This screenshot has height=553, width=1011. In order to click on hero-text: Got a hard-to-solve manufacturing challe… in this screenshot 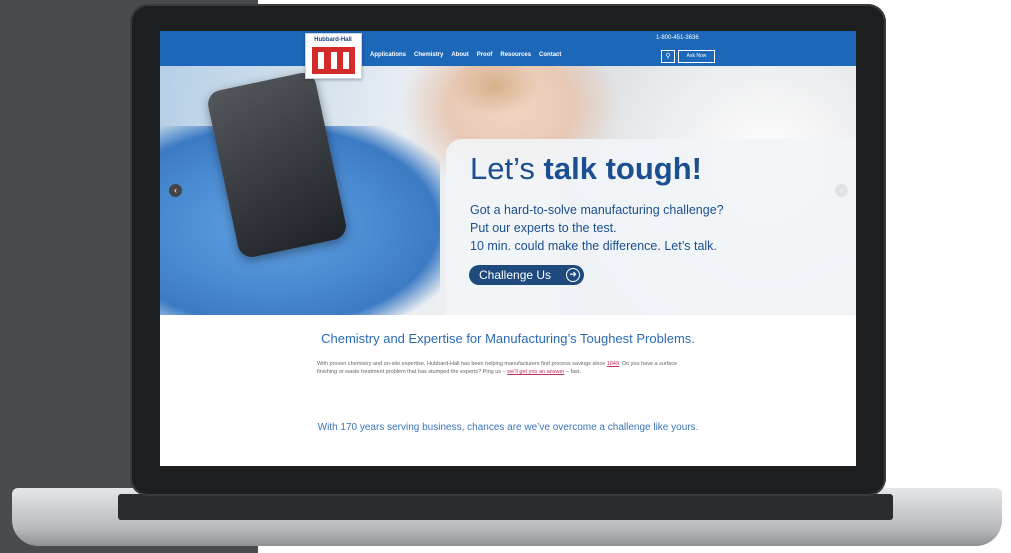, I will do `click(620, 228)`.